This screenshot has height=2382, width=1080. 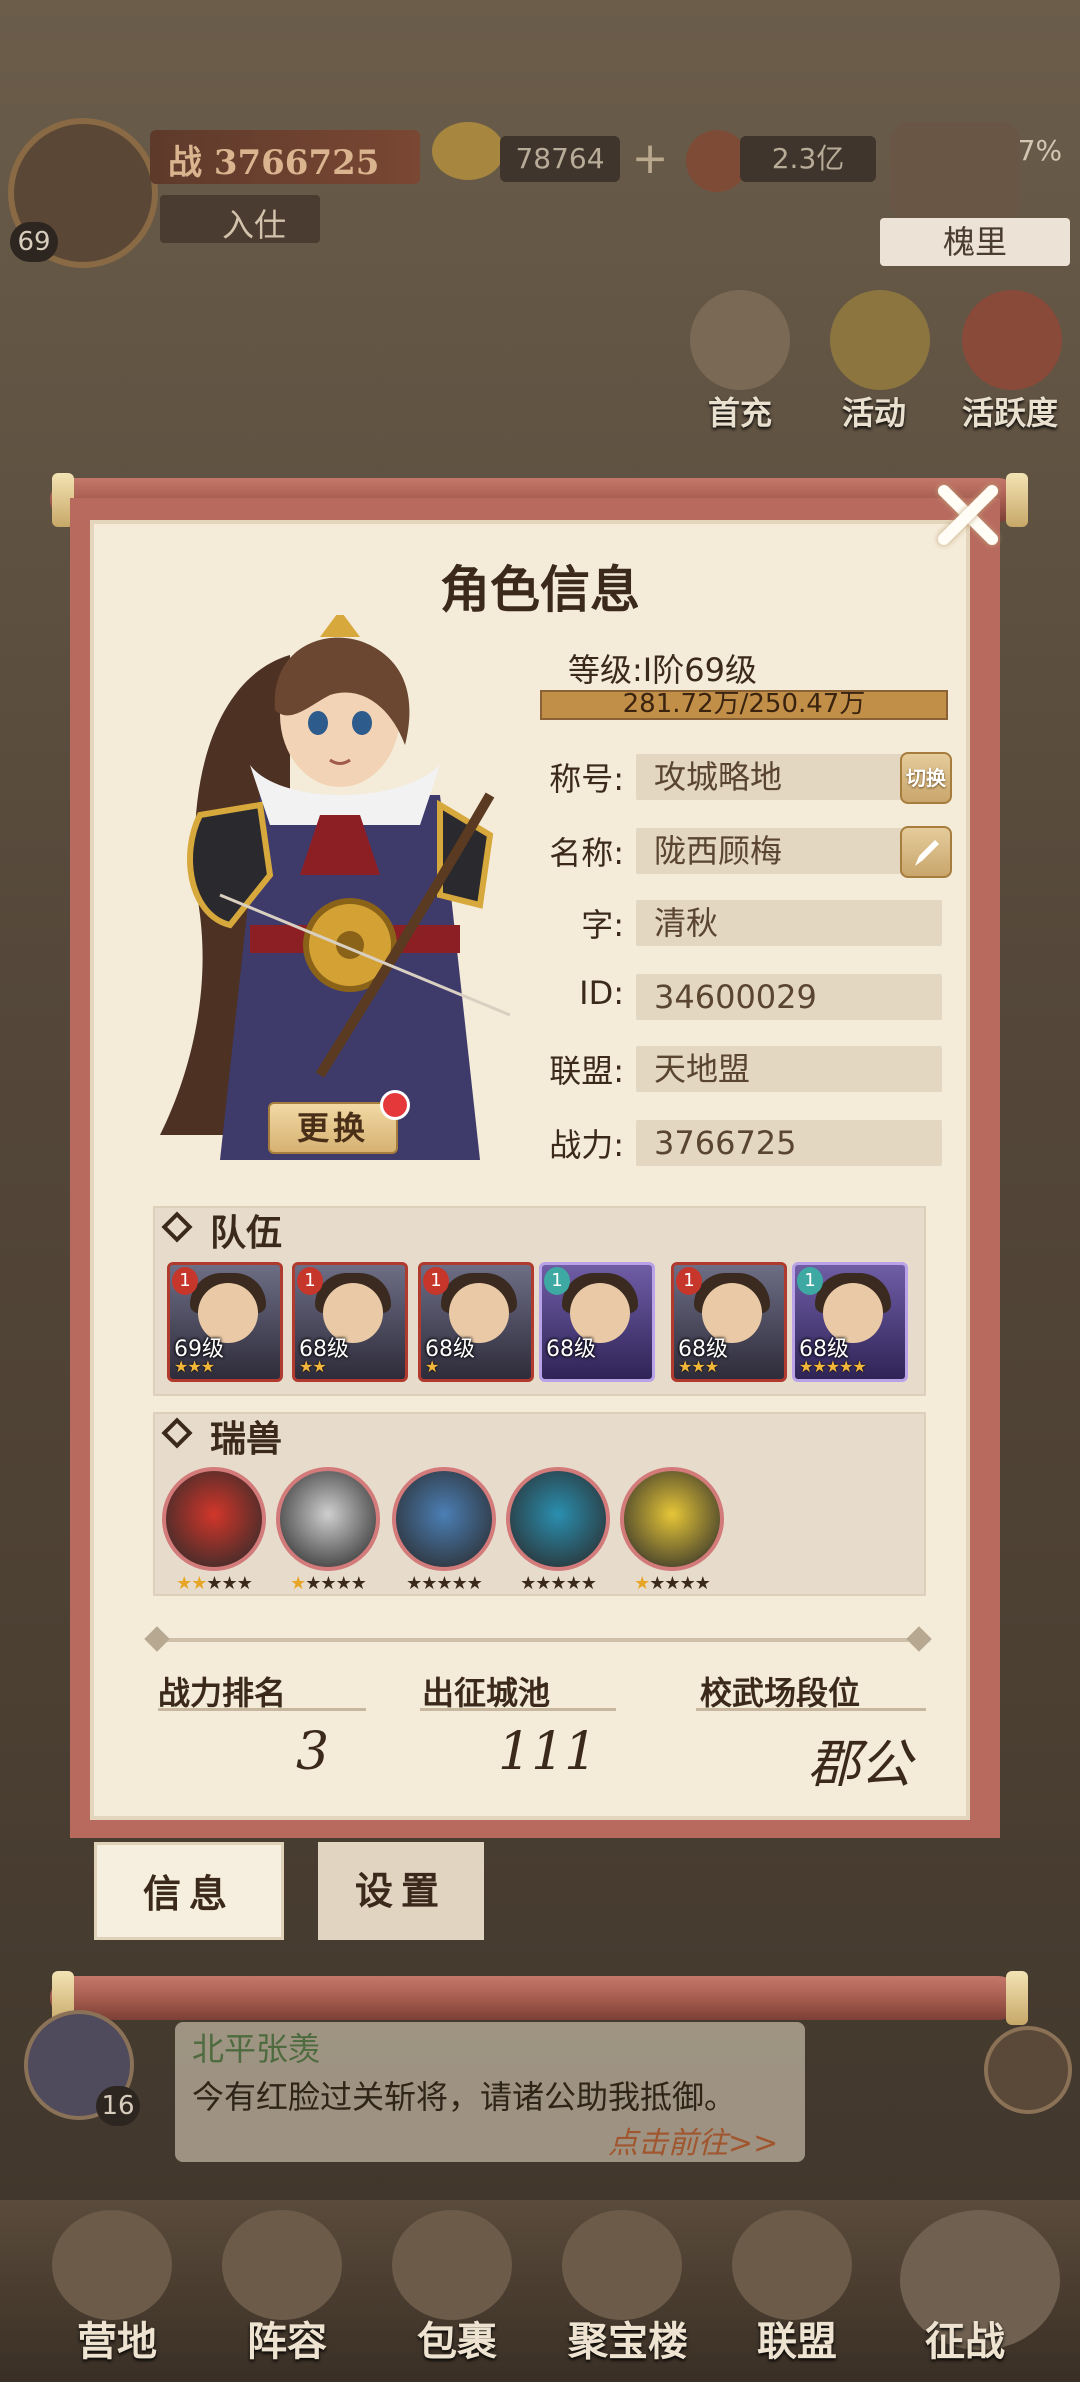 I want to click on alliance-value: 天地盟, so click(x=789, y=1069).